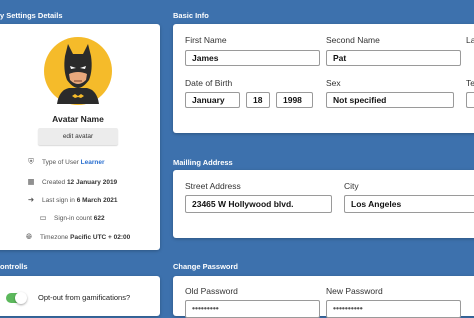 The image size is (474, 318). I want to click on old-password-label: Old Password, so click(211, 291).